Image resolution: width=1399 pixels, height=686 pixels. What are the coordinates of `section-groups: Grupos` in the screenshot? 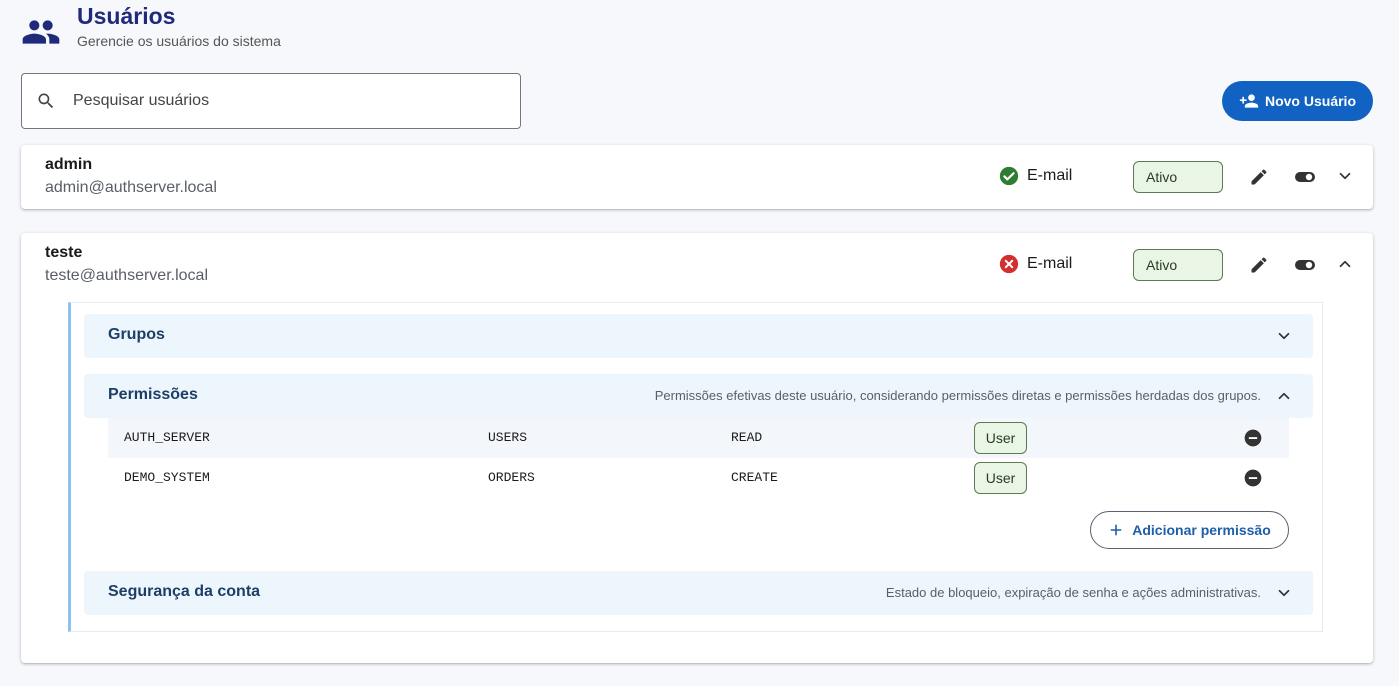 It's located at (698, 336).